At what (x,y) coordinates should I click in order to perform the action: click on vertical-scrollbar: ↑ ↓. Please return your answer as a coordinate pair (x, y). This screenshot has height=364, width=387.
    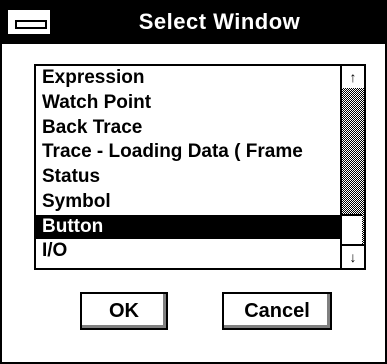
    Looking at the image, I should click on (352, 167).